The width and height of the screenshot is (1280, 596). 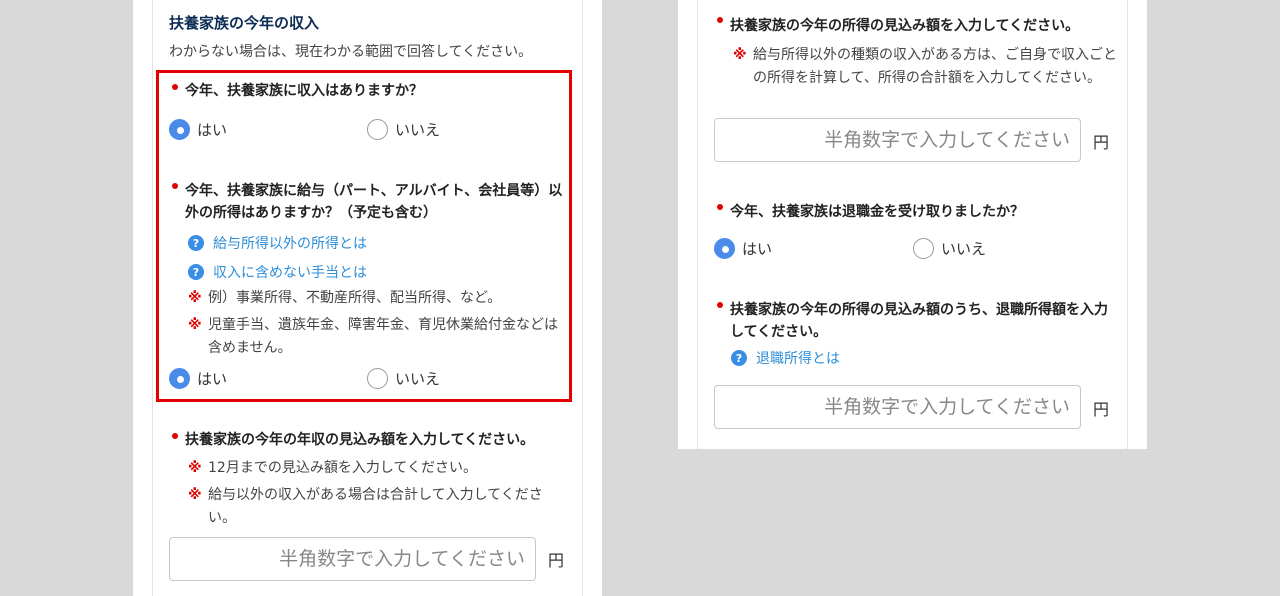 What do you see at coordinates (360, 440) in the screenshot?
I see `question-annual-income: 扶養家族の今年の年収の見込み額を入力してください。` at bounding box center [360, 440].